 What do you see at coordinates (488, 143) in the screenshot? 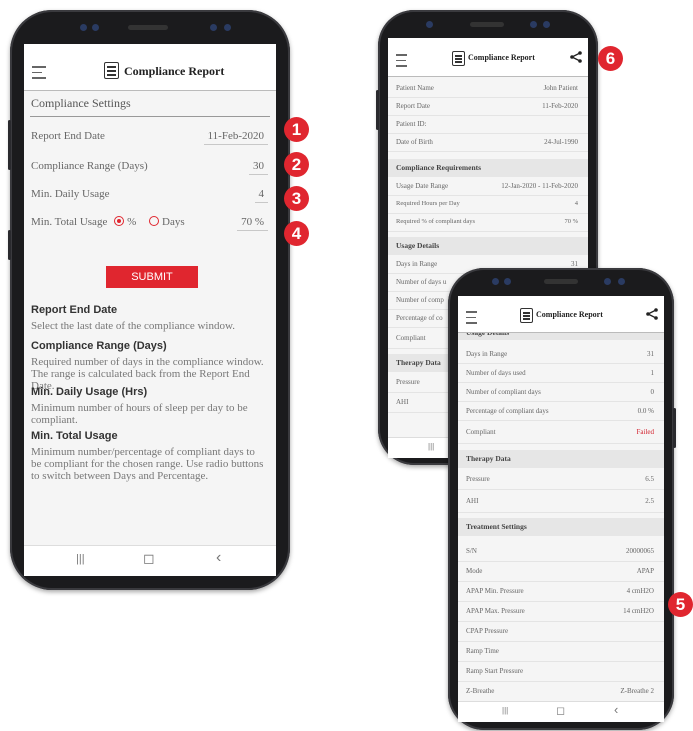
I see `report-row-date-of-birth: Date of Birth 24-Jul-1990` at bounding box center [488, 143].